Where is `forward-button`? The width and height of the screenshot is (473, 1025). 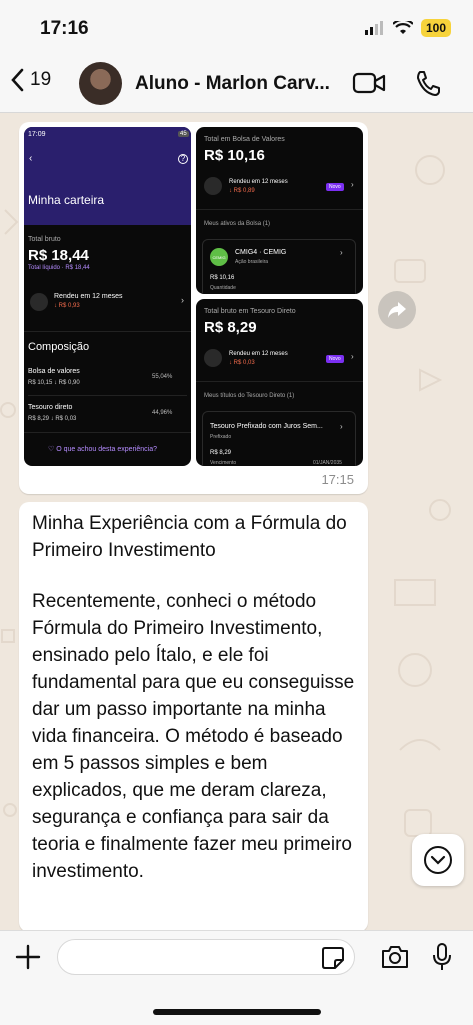
forward-button is located at coordinates (397, 310).